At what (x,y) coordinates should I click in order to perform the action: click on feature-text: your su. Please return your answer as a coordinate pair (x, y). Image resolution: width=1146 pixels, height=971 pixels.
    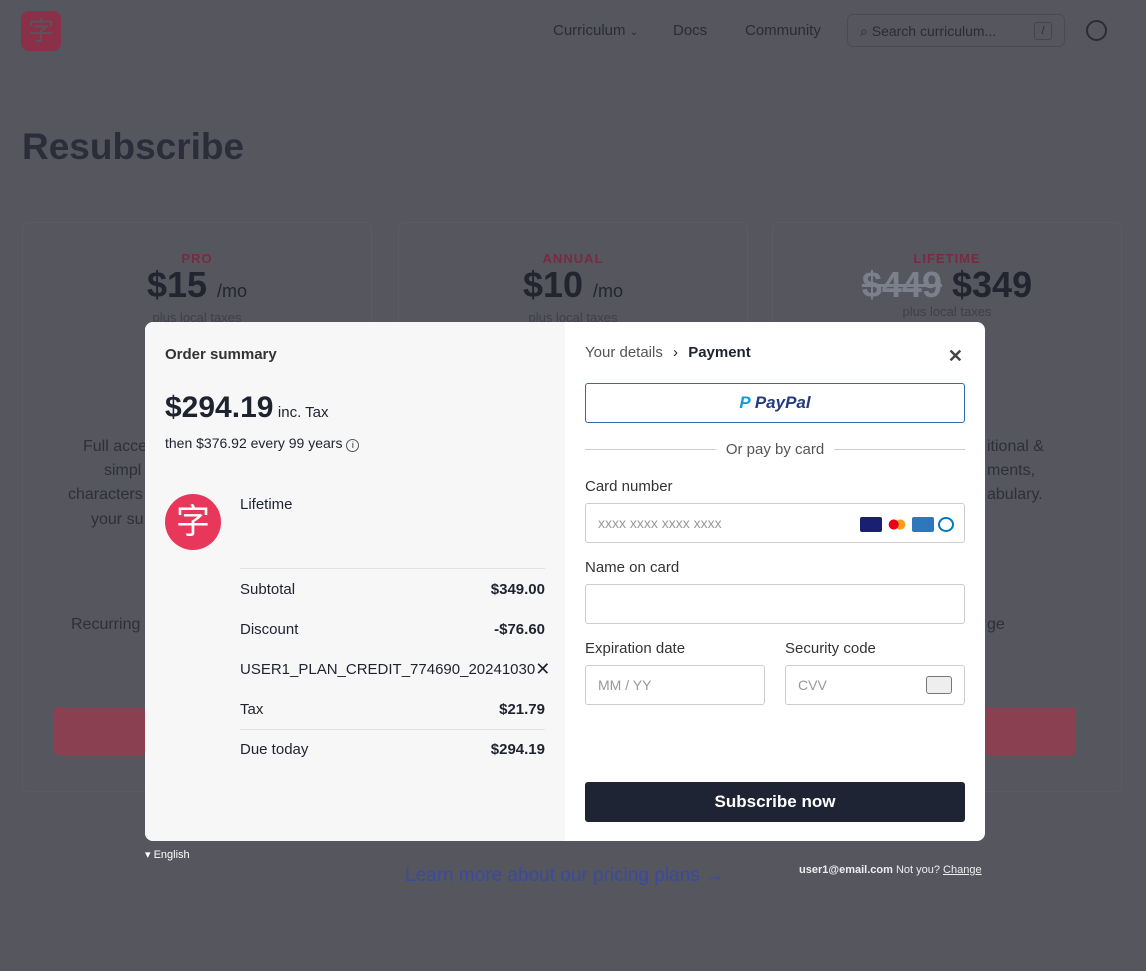
    Looking at the image, I should click on (117, 519).